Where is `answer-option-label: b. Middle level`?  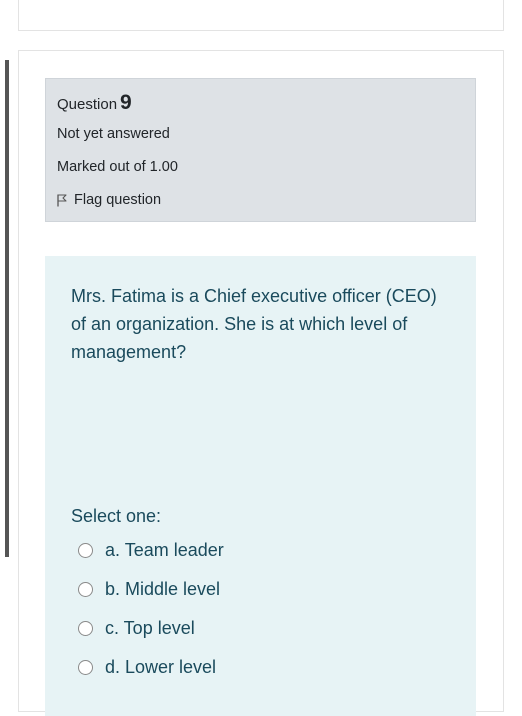
answer-option-label: b. Middle level is located at coordinates (163, 589).